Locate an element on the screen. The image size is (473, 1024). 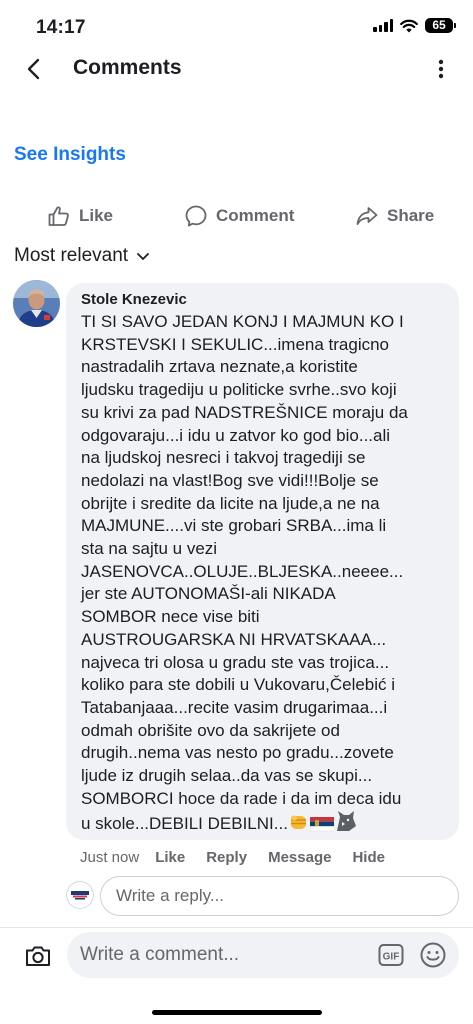
comment-hide-button: Hide is located at coordinates (368, 857).